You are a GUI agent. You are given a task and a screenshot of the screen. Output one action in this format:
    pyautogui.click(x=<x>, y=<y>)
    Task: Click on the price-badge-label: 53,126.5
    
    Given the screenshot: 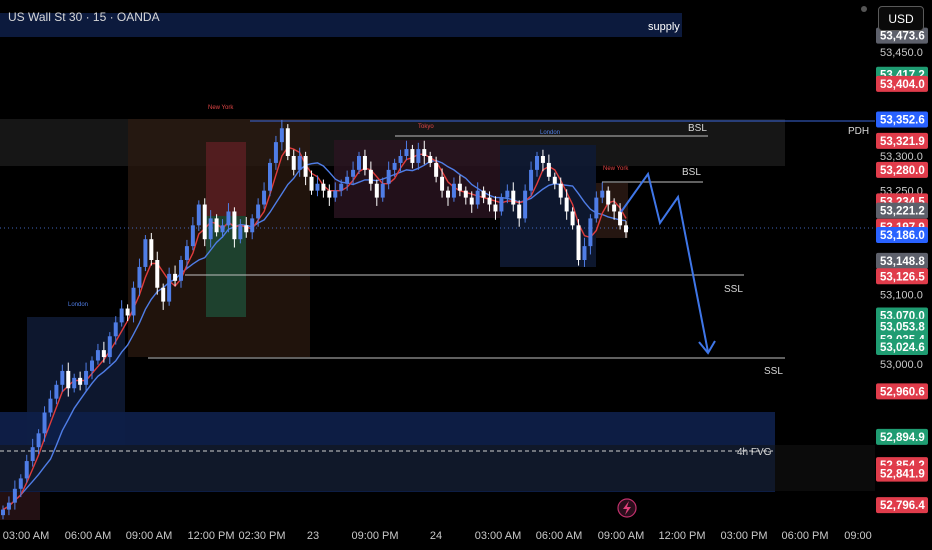 What is the action you would take?
    pyautogui.click(x=902, y=277)
    